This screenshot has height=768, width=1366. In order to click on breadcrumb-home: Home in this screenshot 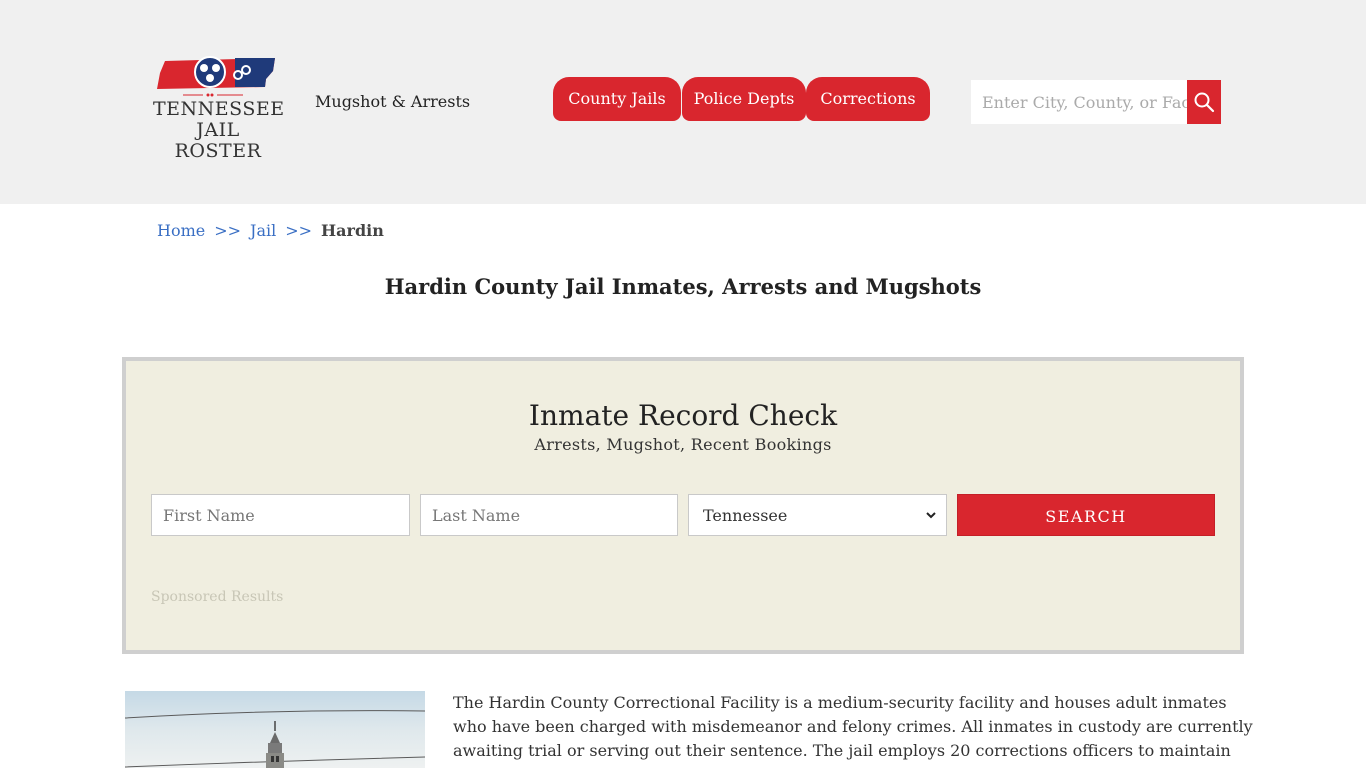, I will do `click(181, 230)`.